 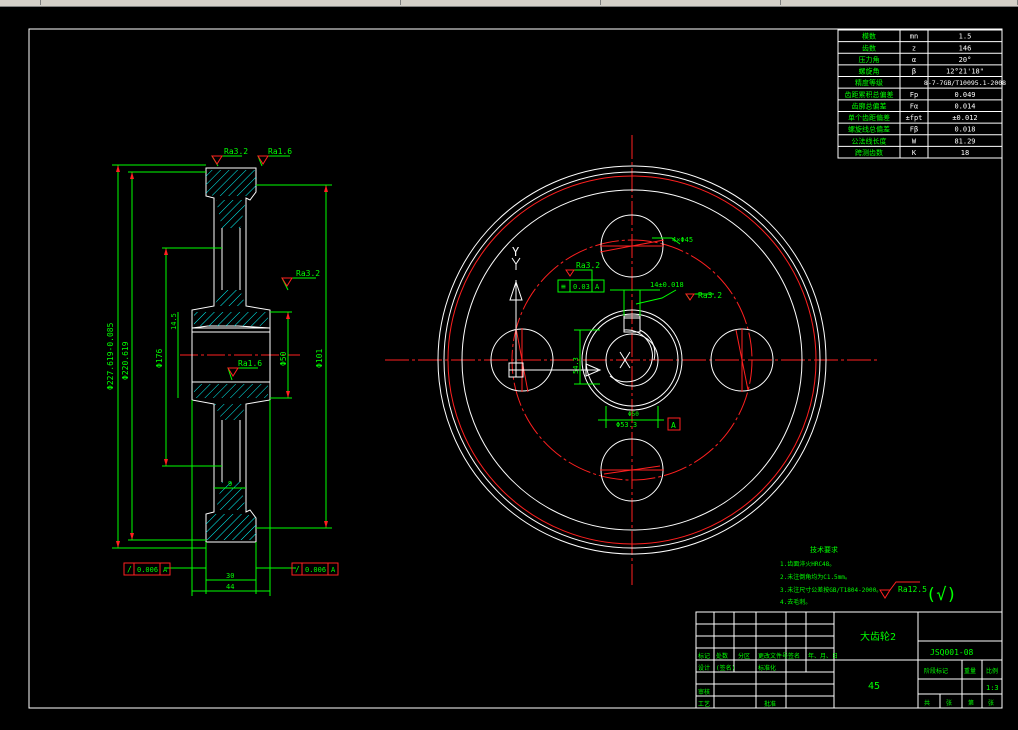 What do you see at coordinates (823, 656) in the screenshot?
I see `tb-header-5: 年、月、日` at bounding box center [823, 656].